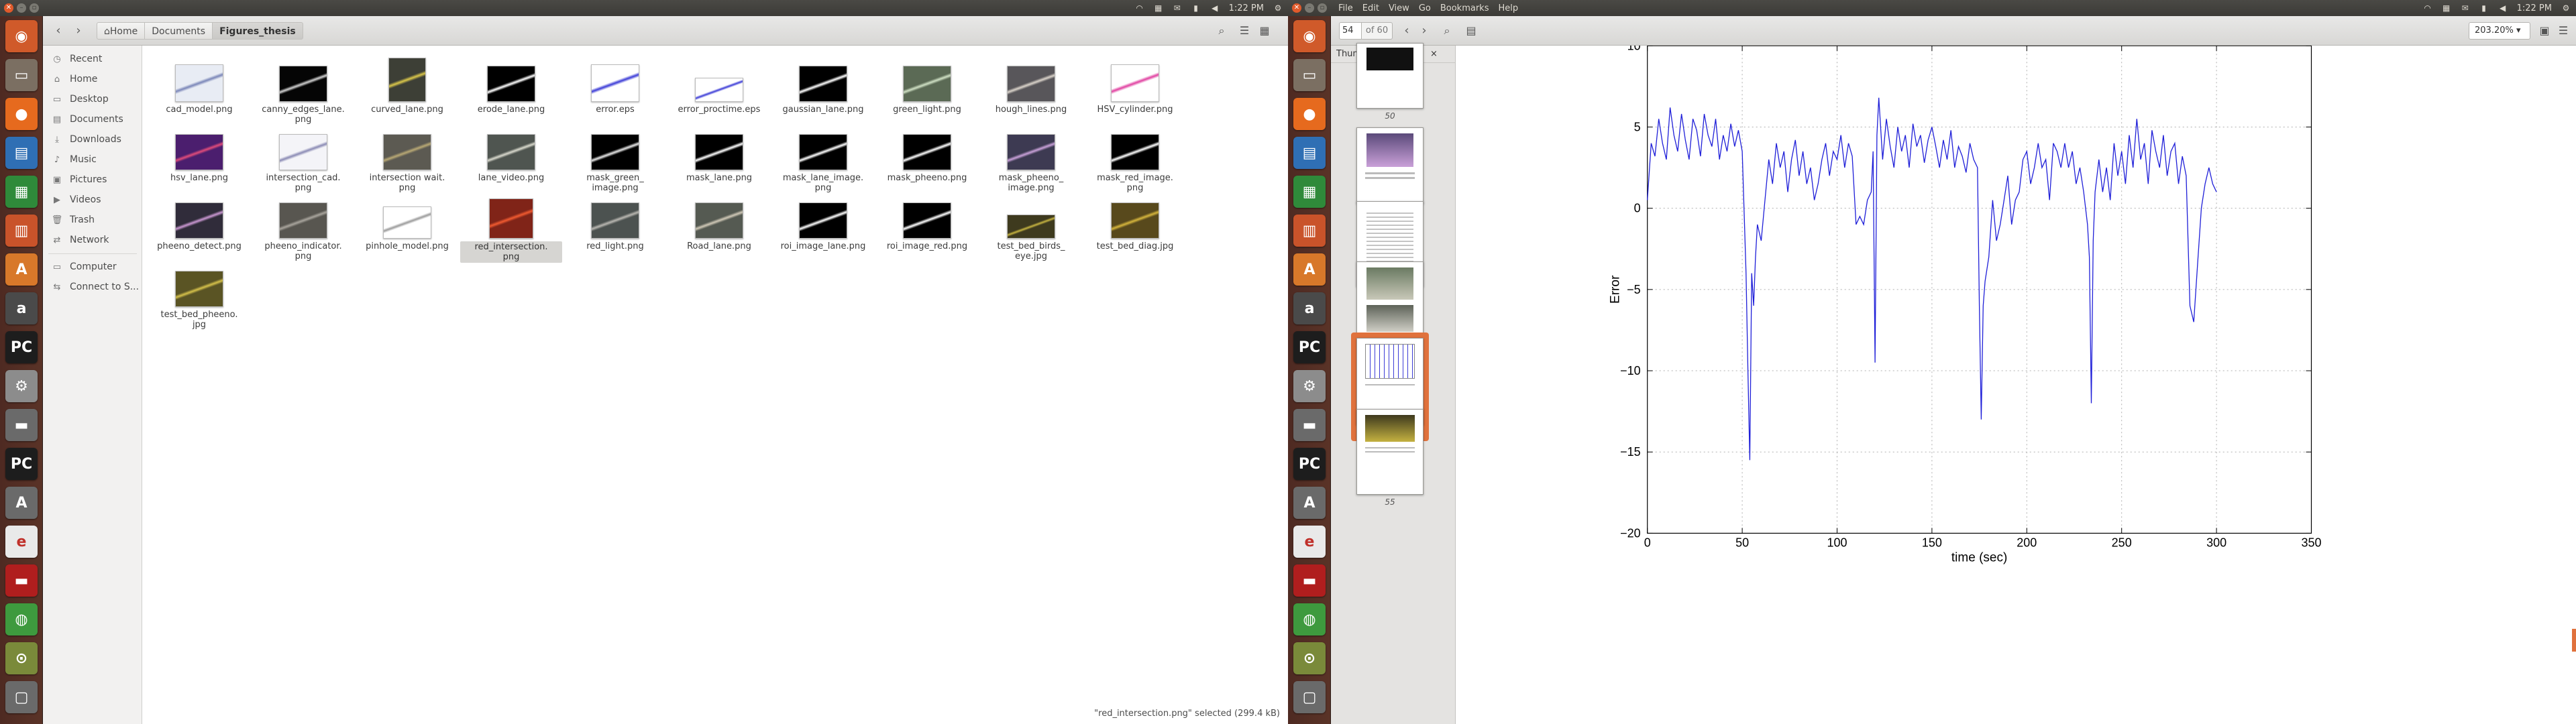  Describe the element at coordinates (2544, 31) in the screenshot. I see `save-icon: ▣` at that location.